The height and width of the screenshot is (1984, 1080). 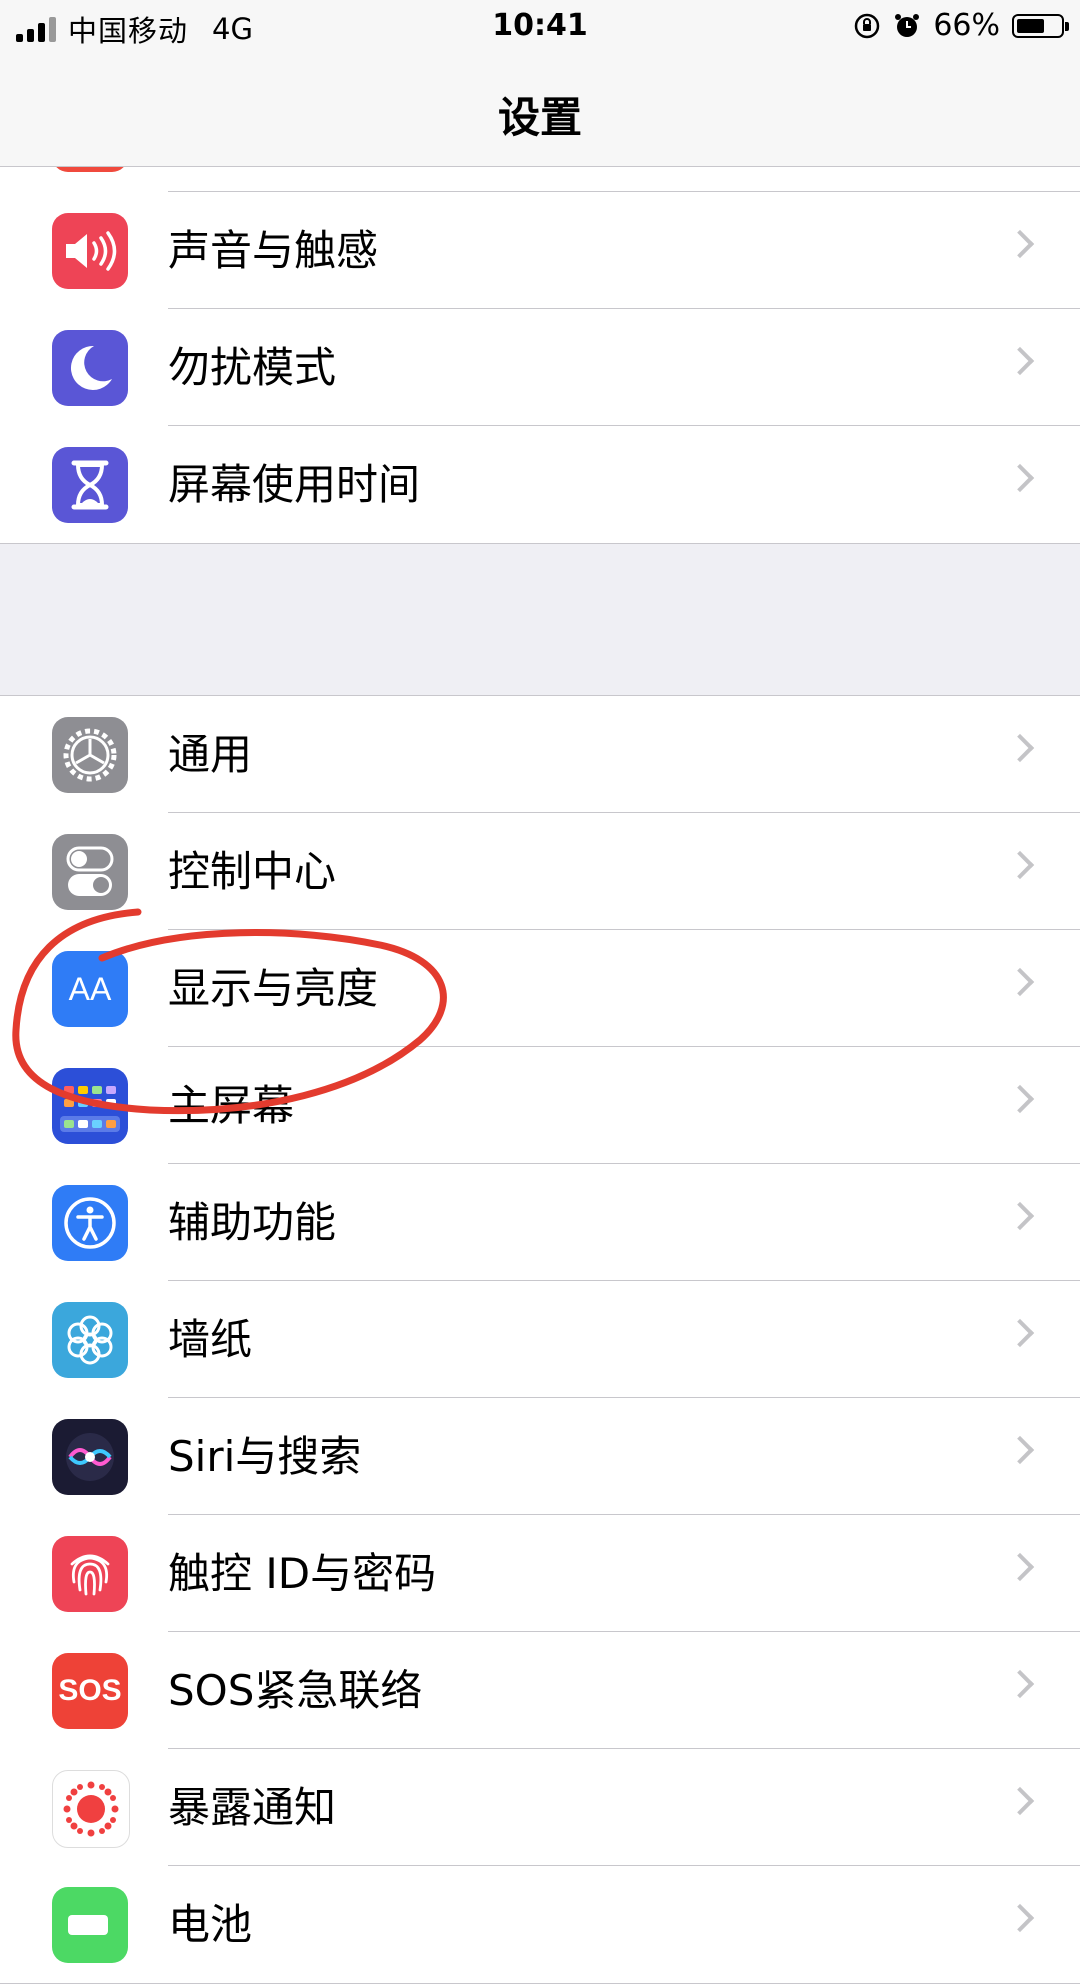 I want to click on alarm-icon, so click(x=907, y=25).